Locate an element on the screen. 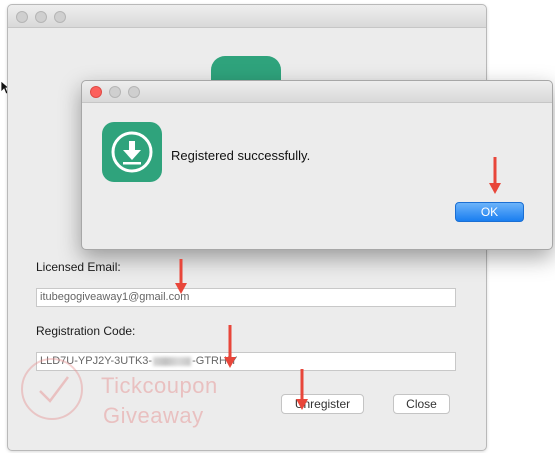  zoom-window-button is located at coordinates (60, 17).